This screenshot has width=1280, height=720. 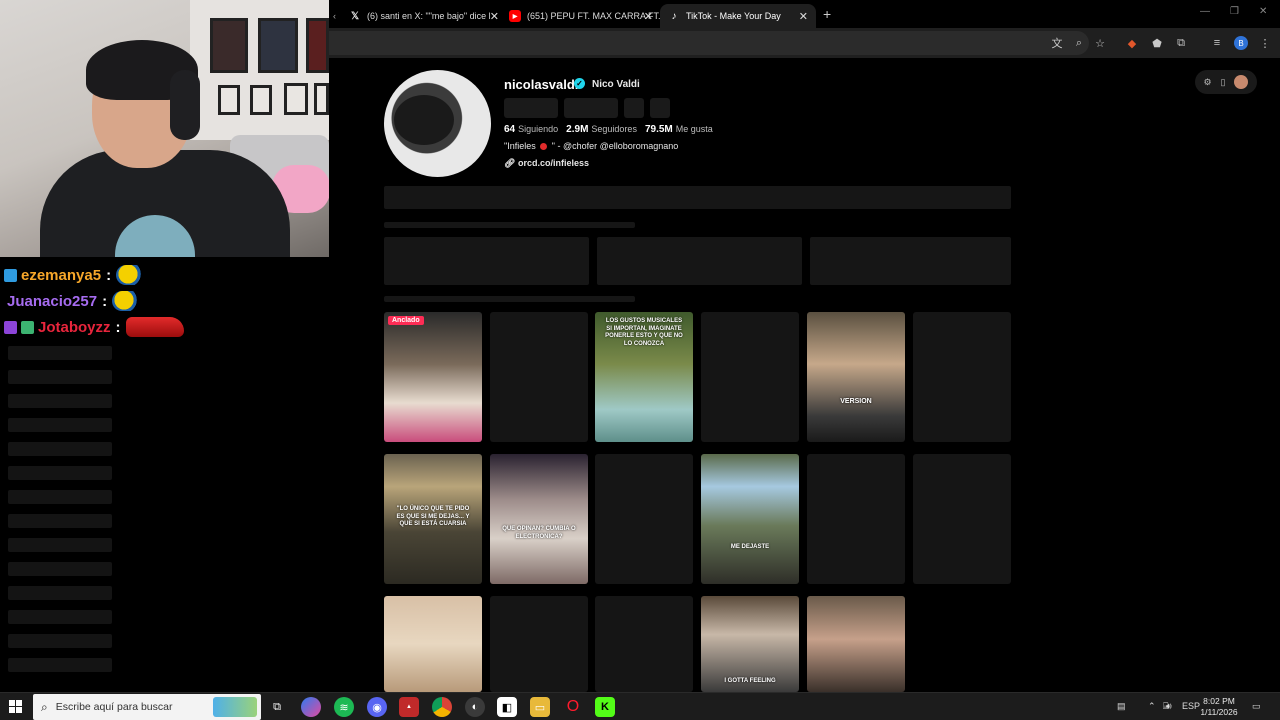 I want to click on tab-youtube: ▶ (651) PEPU FT. MAX CARRA FT. ✕, so click(x=581, y=16).